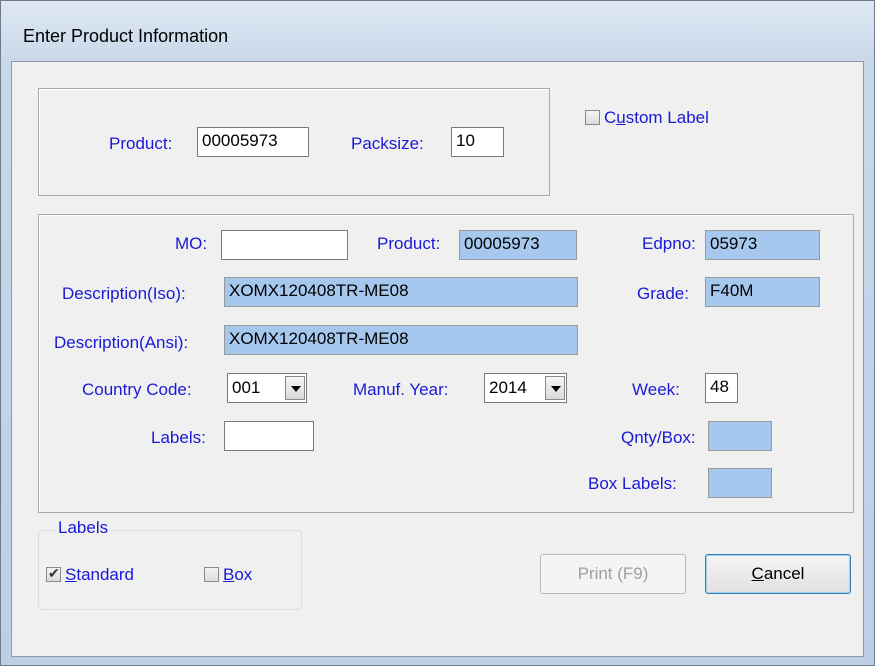  Describe the element at coordinates (121, 342) in the screenshot. I see `description-ansi-label: Description(Ansi):` at that location.